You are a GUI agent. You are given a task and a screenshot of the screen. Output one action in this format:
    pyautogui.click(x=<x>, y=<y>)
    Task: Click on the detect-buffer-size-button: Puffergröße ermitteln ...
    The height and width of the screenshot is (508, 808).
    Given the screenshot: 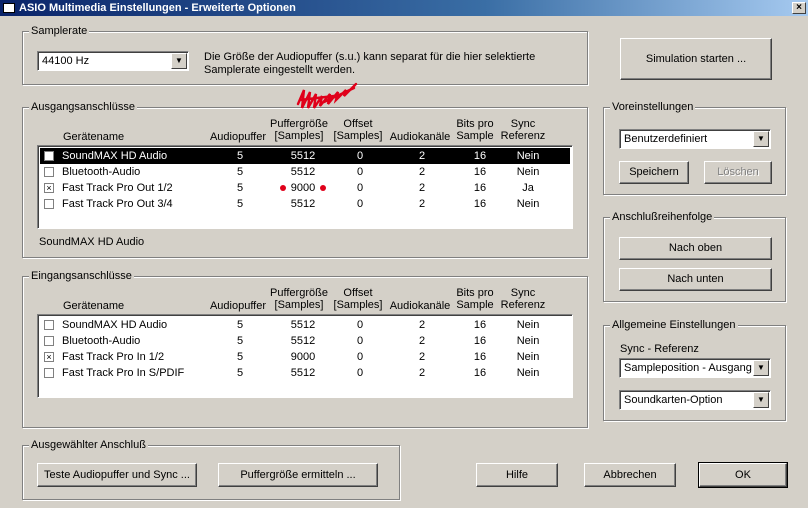 What is the action you would take?
    pyautogui.click(x=298, y=475)
    